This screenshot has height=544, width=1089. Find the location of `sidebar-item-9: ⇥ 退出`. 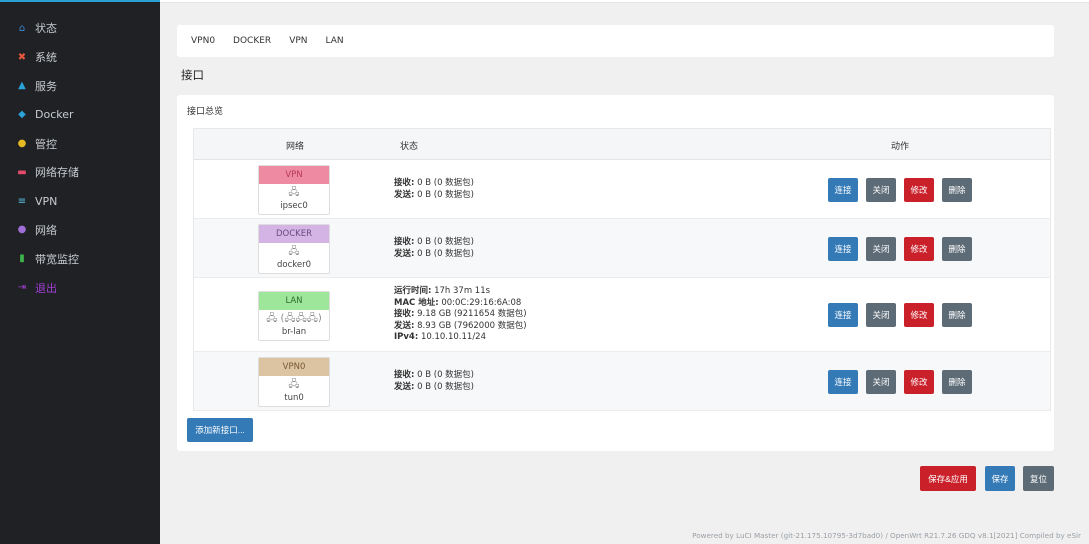

sidebar-item-9: ⇥ 退出 is located at coordinates (80, 287).